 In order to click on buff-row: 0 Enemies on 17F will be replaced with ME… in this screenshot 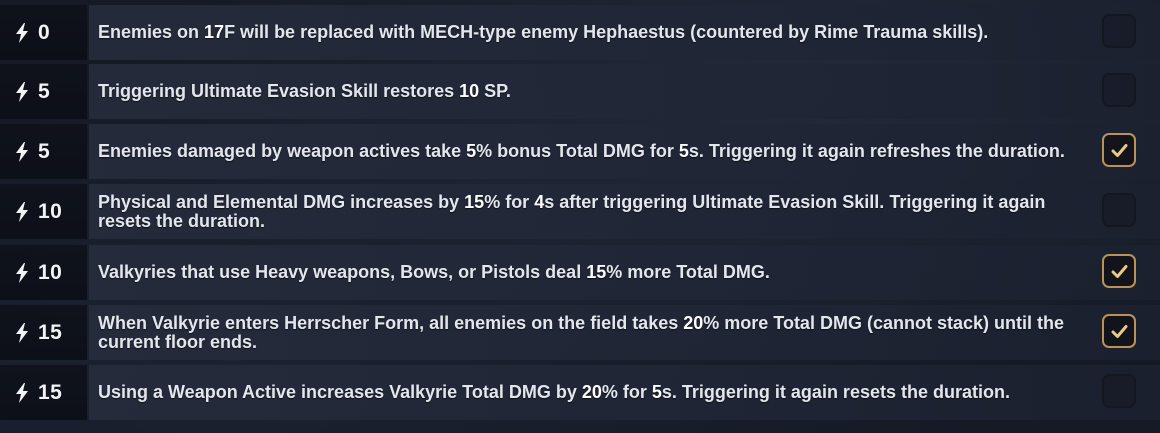, I will do `click(580, 32)`.